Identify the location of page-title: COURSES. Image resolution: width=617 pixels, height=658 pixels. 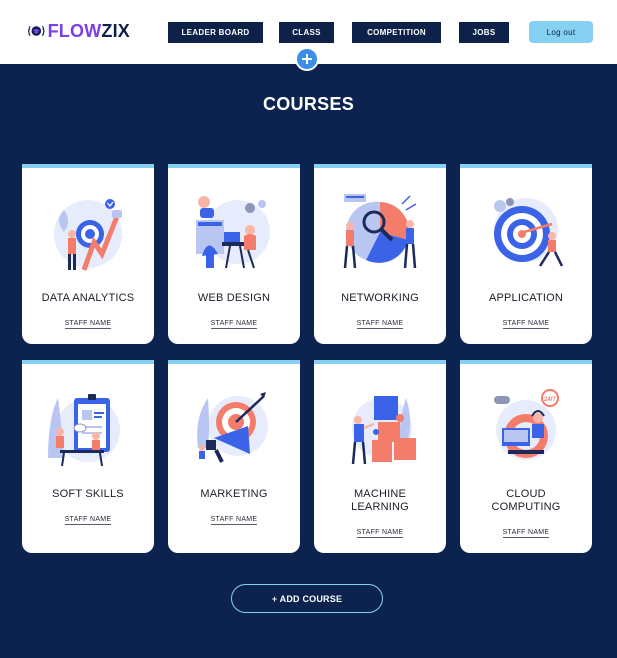
(308, 104).